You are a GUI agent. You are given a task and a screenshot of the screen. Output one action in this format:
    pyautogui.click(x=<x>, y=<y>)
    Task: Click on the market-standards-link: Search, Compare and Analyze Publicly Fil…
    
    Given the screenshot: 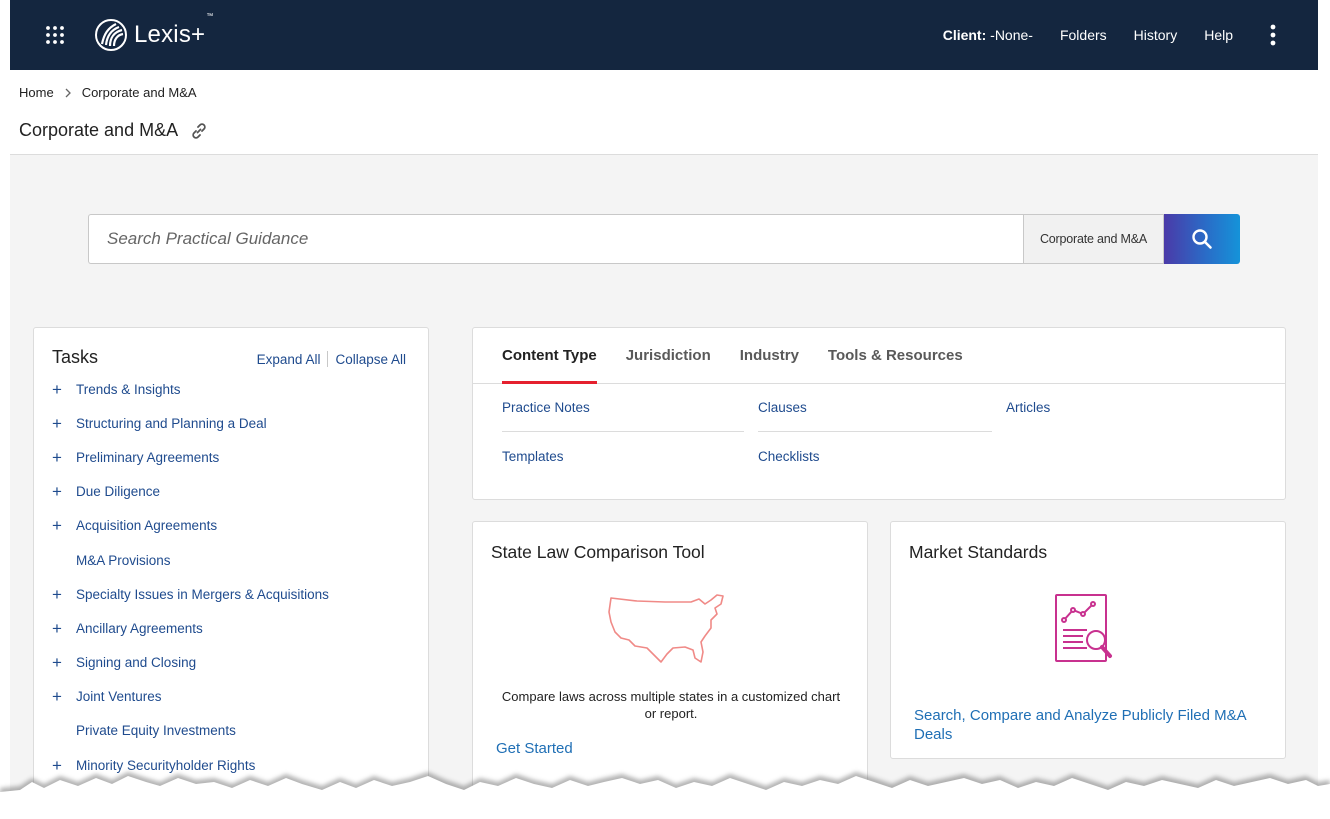 What is the action you would take?
    pyautogui.click(x=1094, y=725)
    